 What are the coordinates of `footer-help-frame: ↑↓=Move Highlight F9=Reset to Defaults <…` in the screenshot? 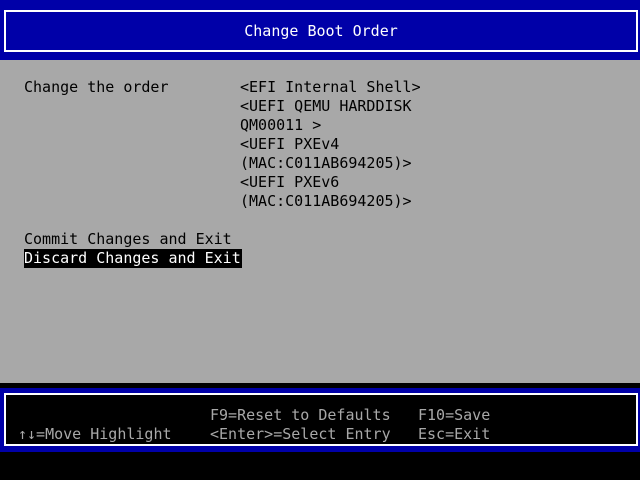 It's located at (321, 419).